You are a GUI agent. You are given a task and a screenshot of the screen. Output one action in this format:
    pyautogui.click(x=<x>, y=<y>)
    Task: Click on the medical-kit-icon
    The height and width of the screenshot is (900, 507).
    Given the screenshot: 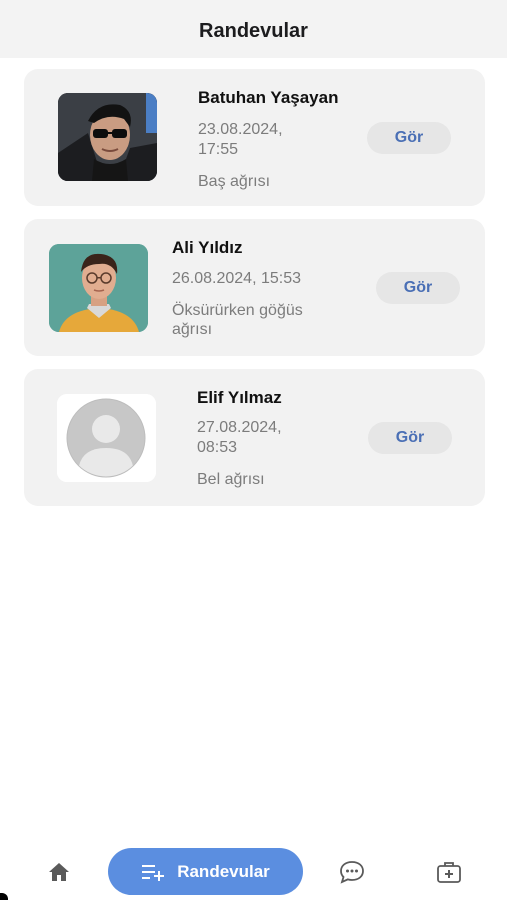 What is the action you would take?
    pyautogui.click(x=449, y=872)
    